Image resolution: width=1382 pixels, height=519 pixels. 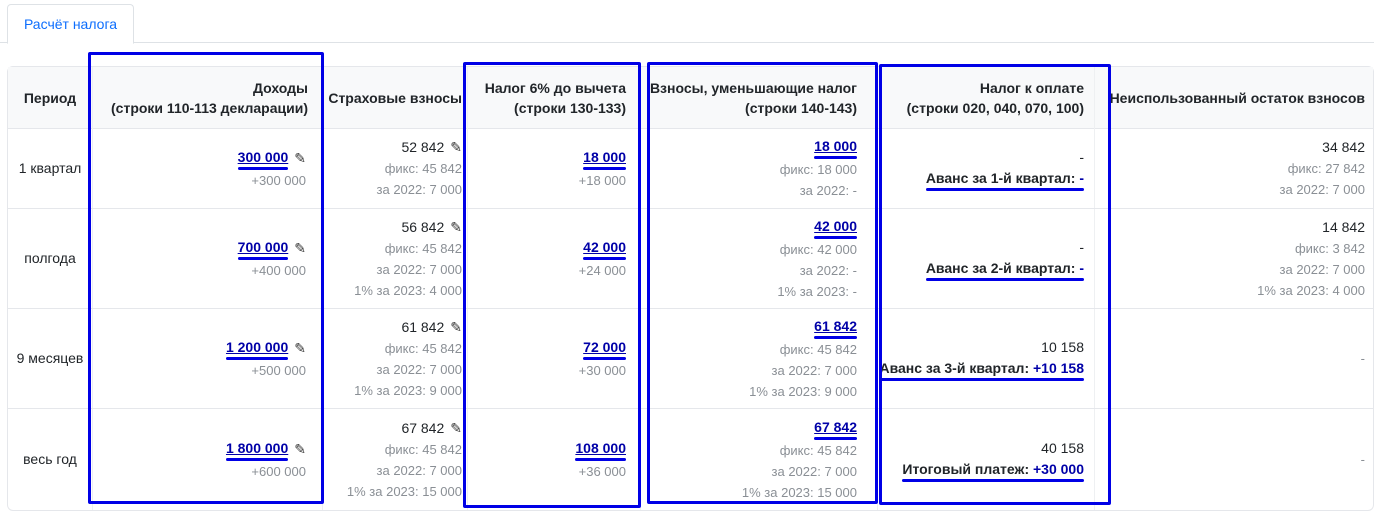 I want to click on advance-label: Аванс за 1-й квартал:, so click(x=1000, y=177).